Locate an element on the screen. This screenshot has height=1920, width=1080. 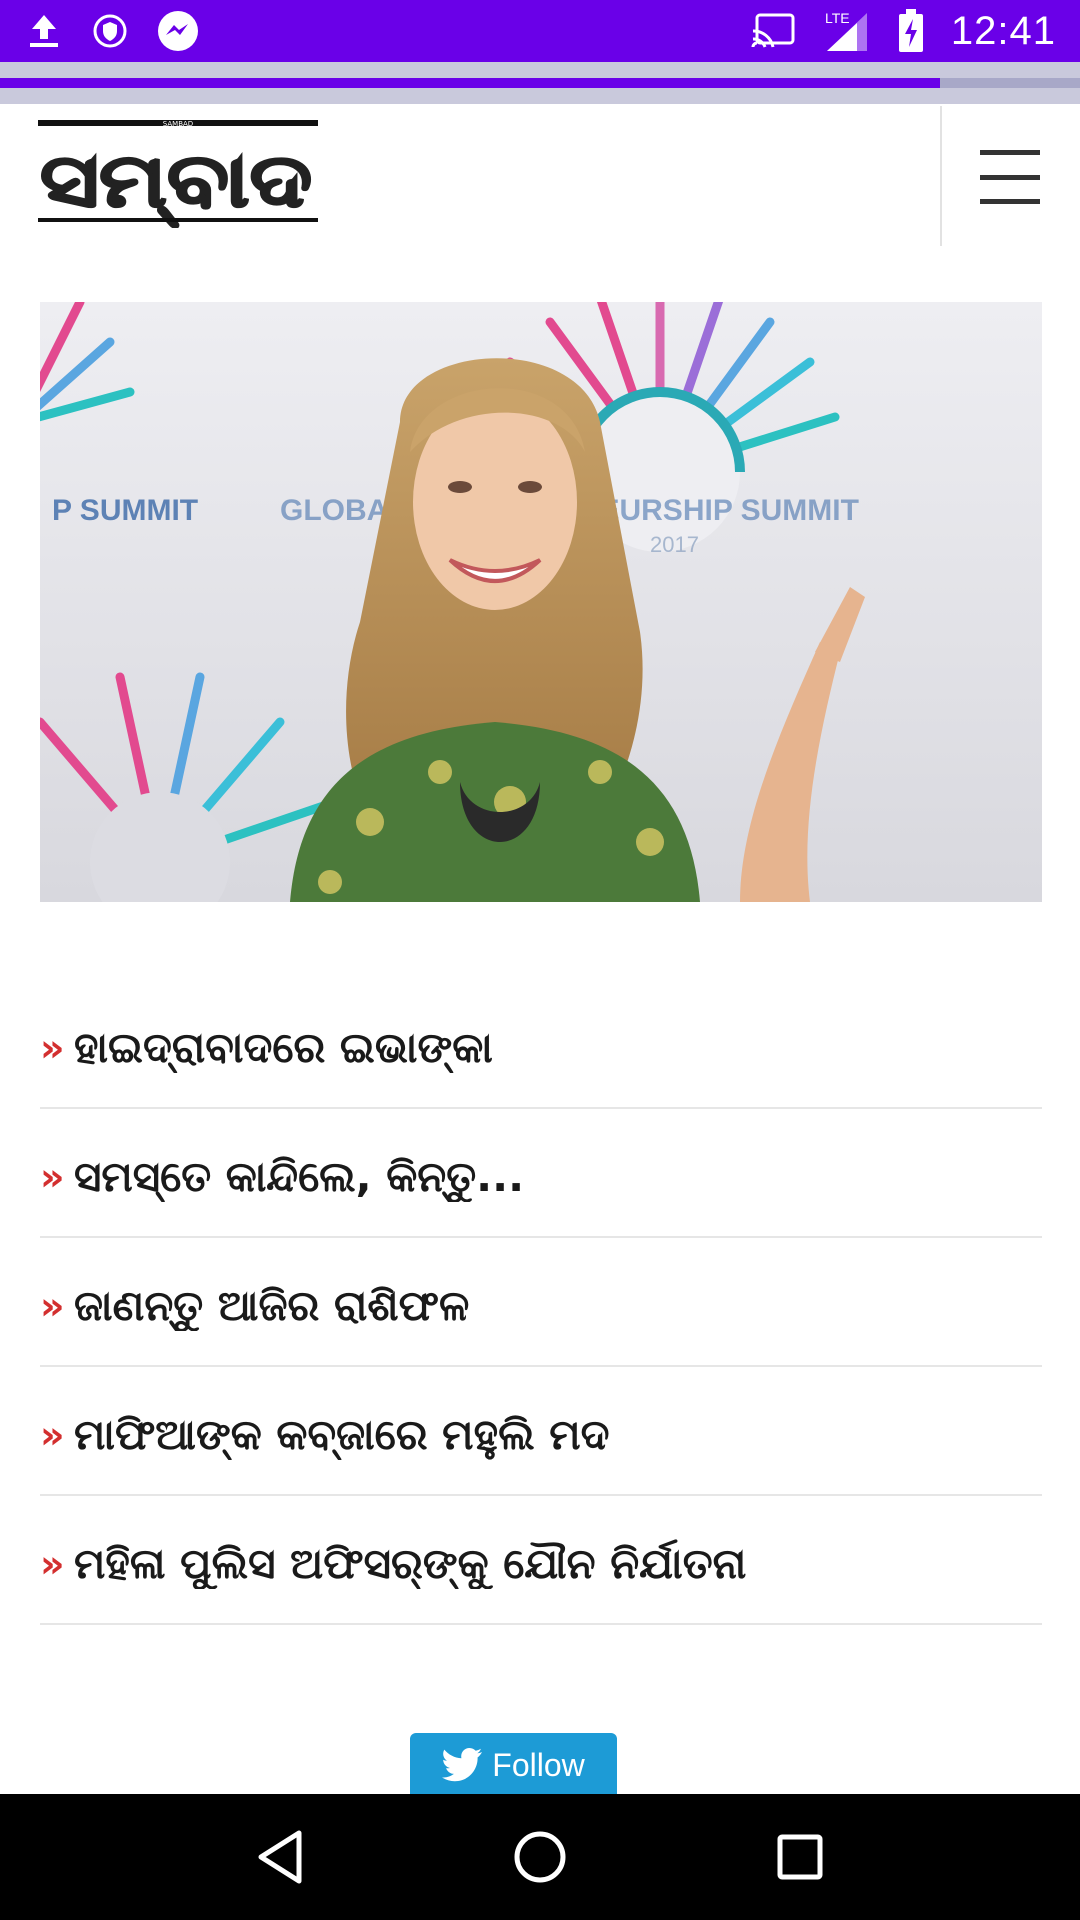
battery-charging-icon is located at coordinates (911, 31).